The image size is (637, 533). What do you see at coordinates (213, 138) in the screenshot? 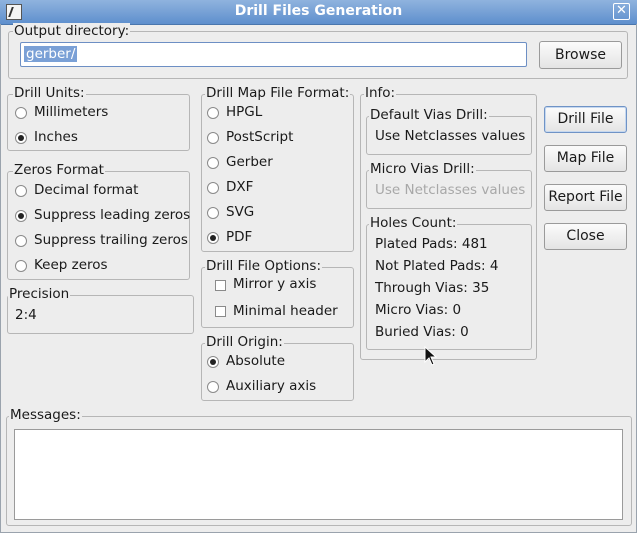
I see `postscript-radio` at bounding box center [213, 138].